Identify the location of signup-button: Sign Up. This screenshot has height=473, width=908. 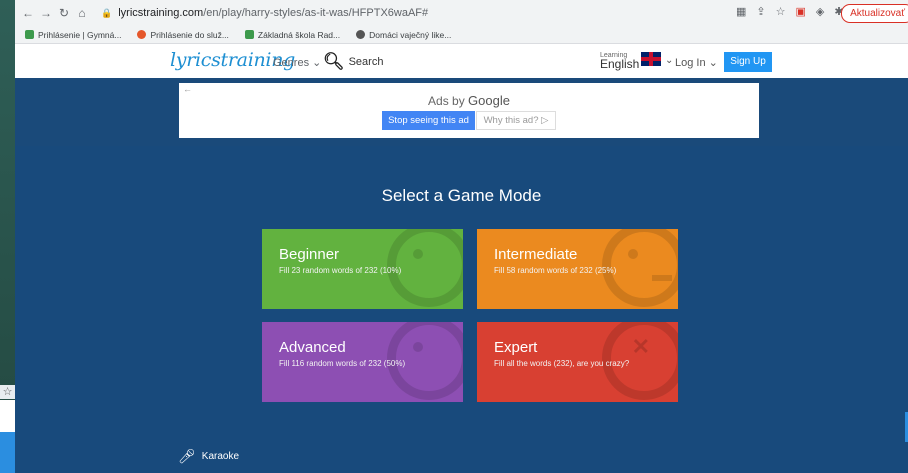
(748, 62).